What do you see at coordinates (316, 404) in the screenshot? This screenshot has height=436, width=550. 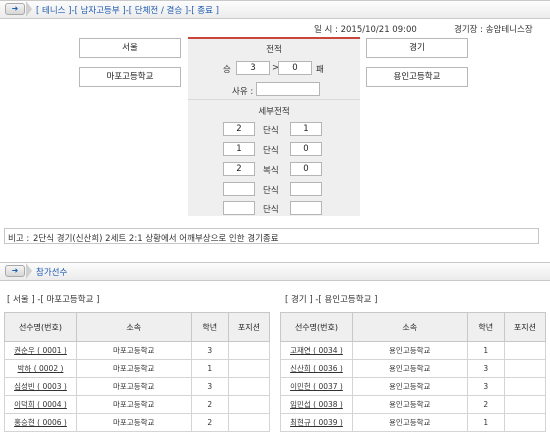 I see `player-name-link: 임민섭 ( 0038 )` at bounding box center [316, 404].